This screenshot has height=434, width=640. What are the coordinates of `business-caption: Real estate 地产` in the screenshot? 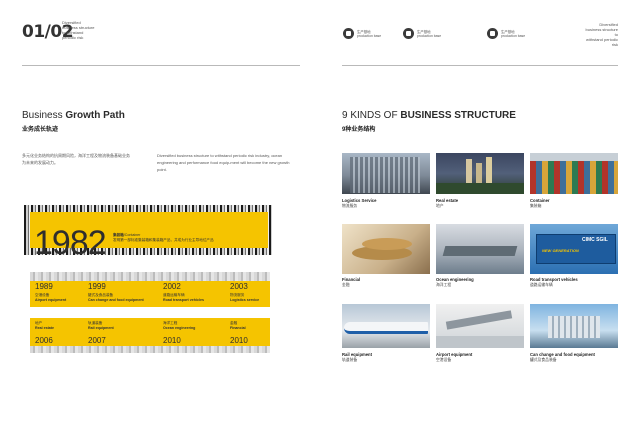 It's located at (447, 203).